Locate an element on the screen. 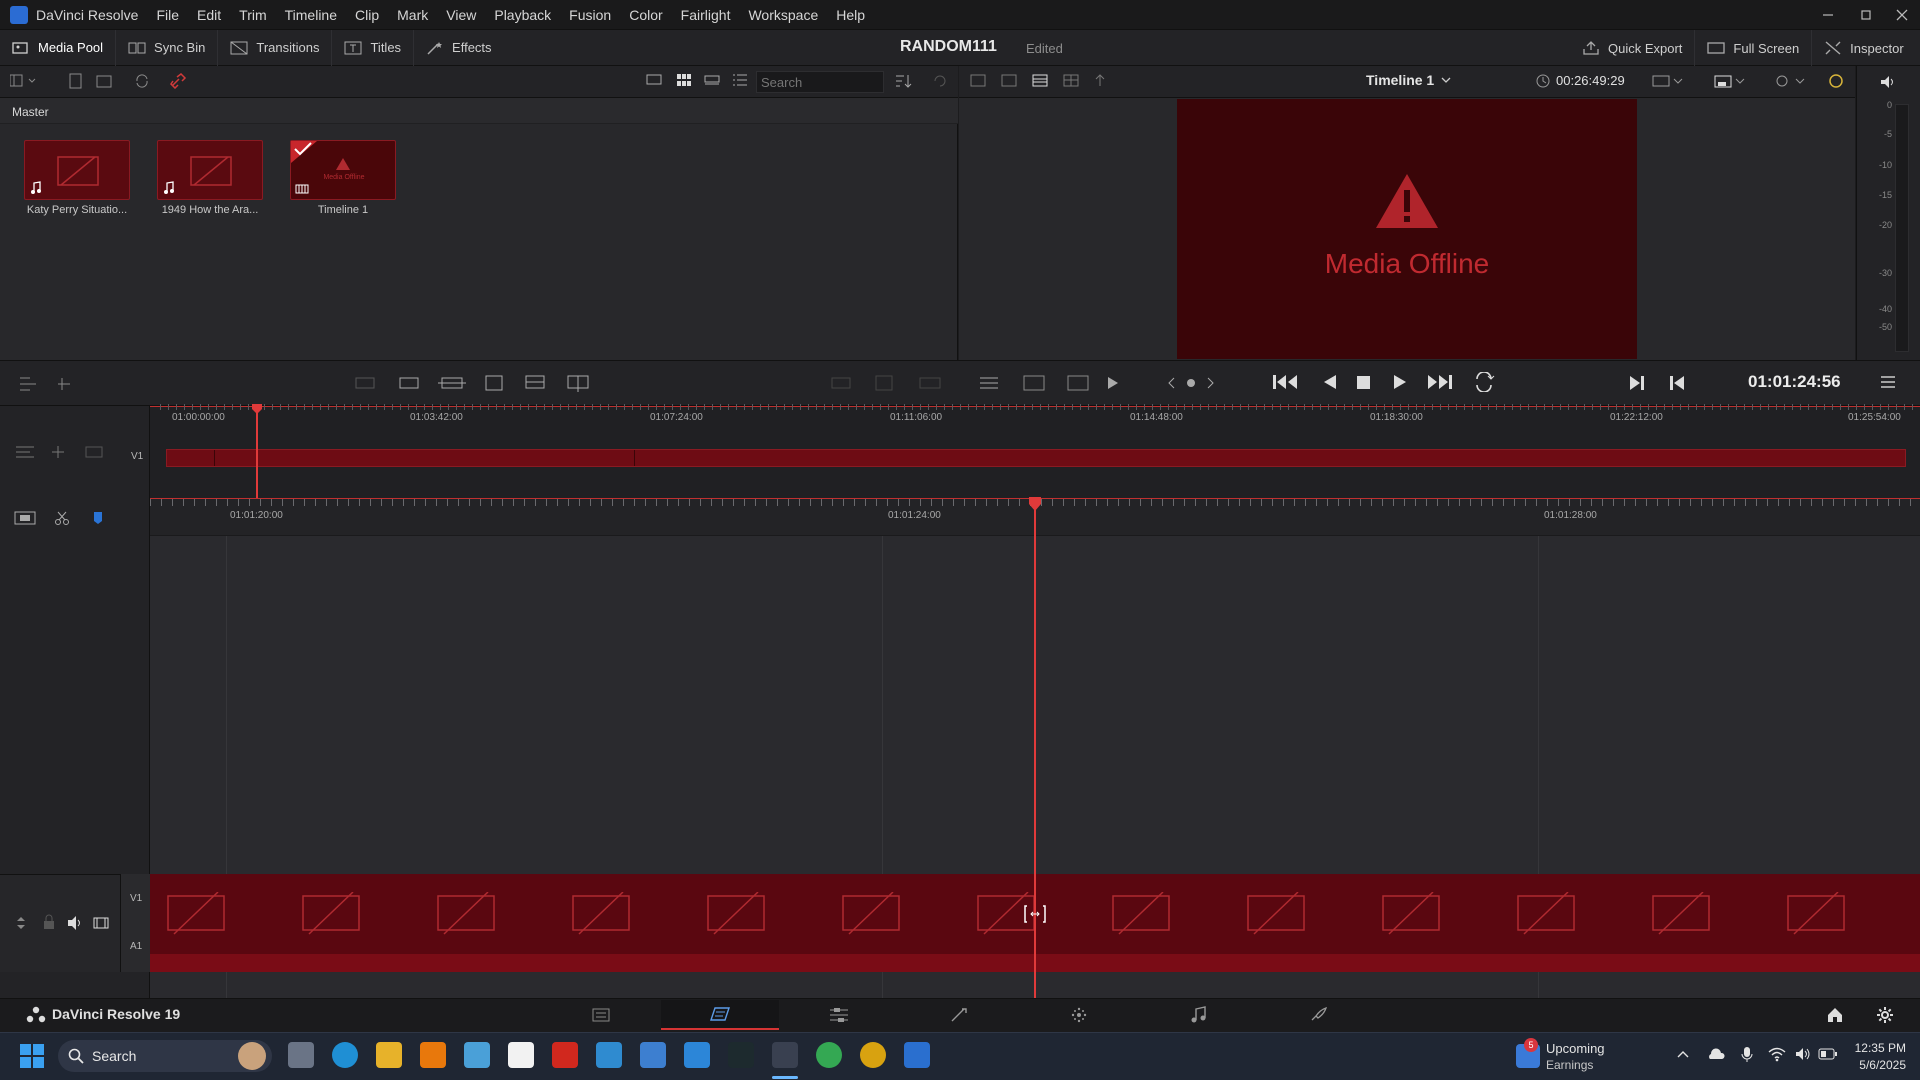 This screenshot has width=1920, height=1080. refresh-icon is located at coordinates (940, 81).